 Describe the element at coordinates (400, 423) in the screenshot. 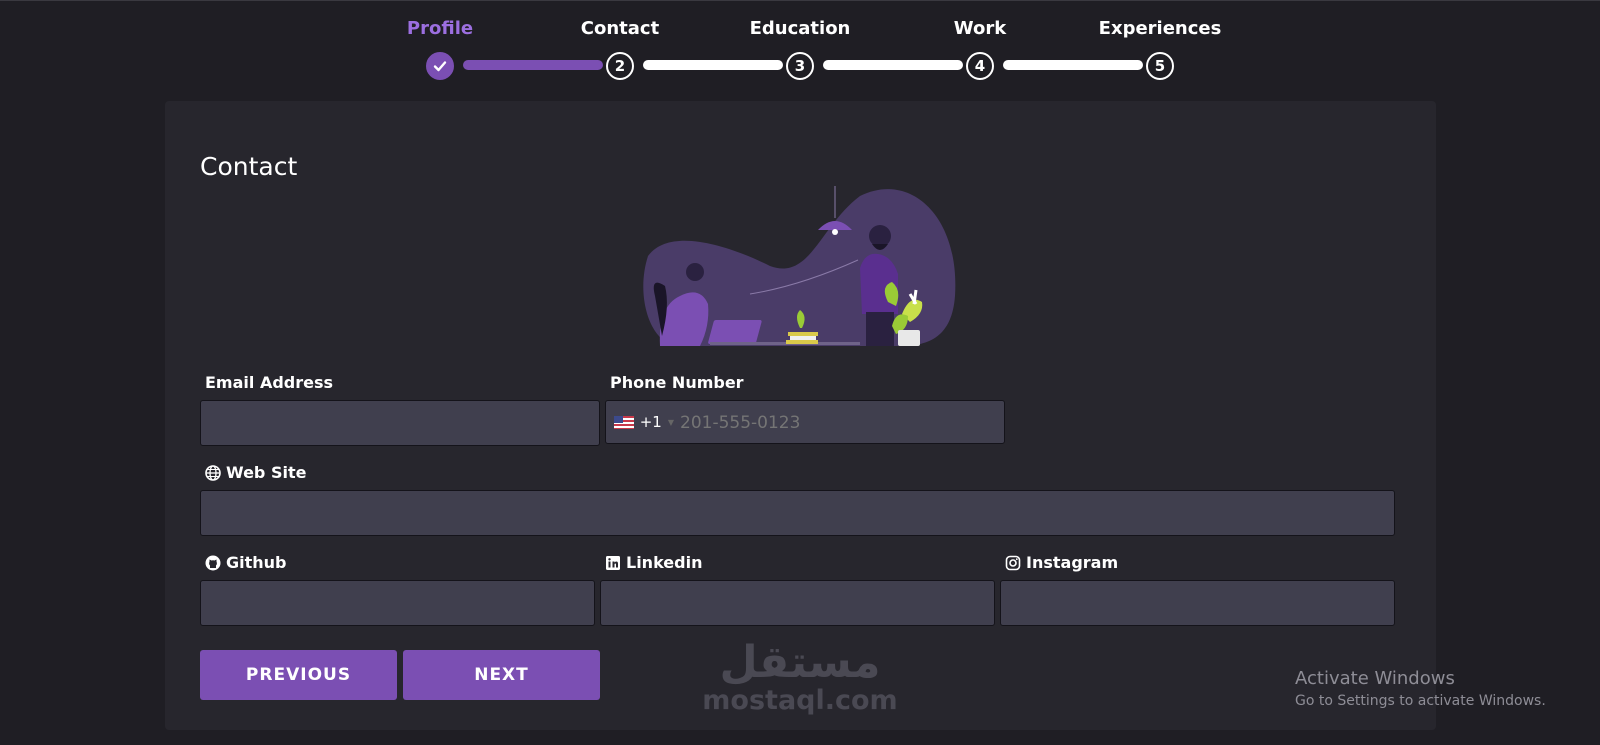

I see `email-input` at that location.